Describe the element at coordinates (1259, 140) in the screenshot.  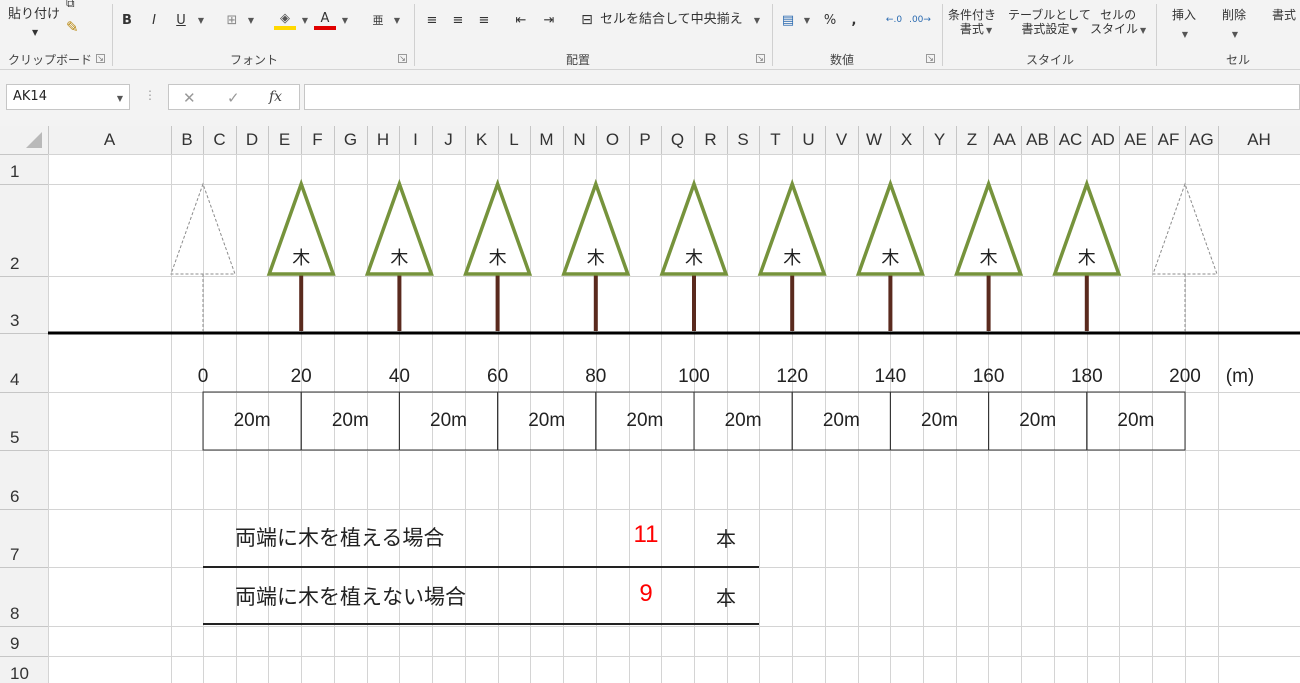
I see `column-header-ah: AH` at that location.